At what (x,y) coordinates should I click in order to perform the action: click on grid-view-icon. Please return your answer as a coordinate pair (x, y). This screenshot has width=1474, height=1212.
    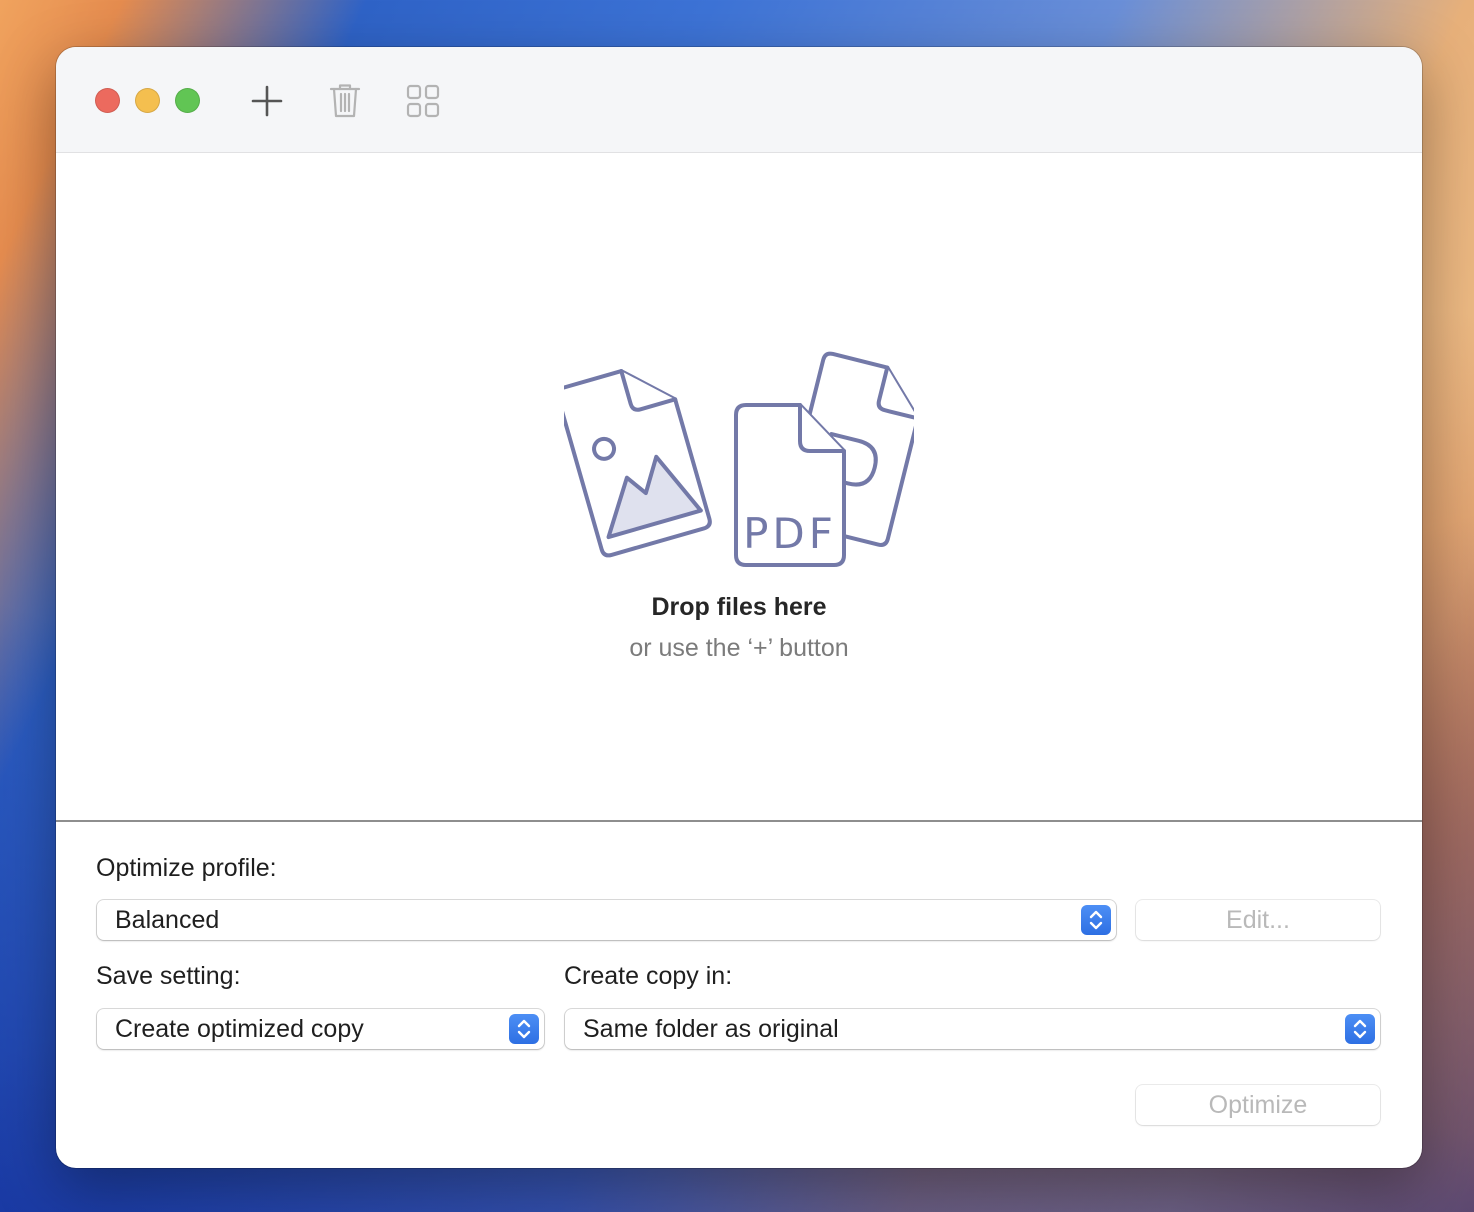
    Looking at the image, I should click on (423, 101).